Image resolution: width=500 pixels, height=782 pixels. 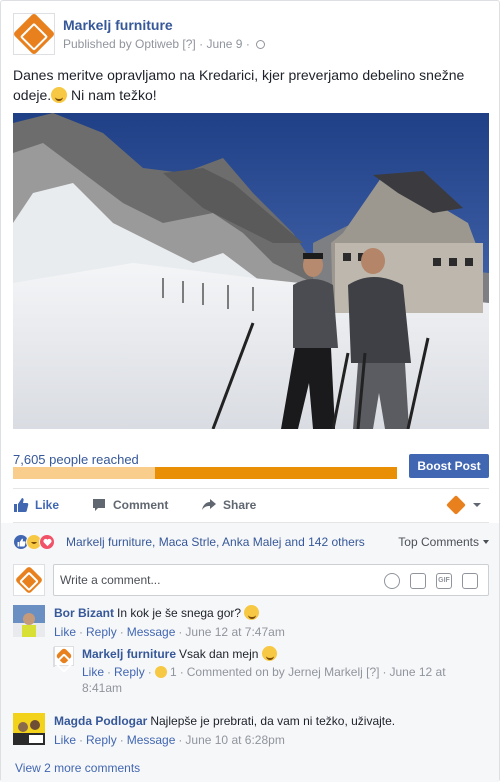 I want to click on love-reaction-icon, so click(x=47, y=542).